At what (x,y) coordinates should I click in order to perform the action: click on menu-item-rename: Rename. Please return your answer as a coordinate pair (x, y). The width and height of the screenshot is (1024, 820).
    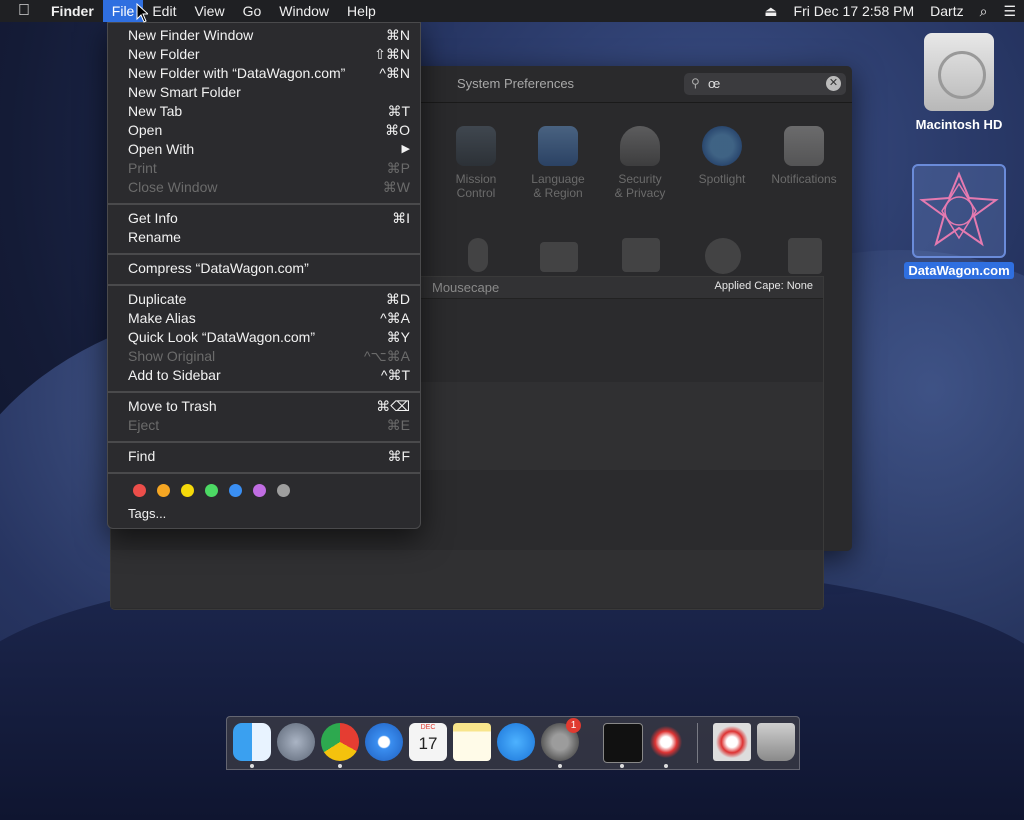
    Looking at the image, I should click on (264, 237).